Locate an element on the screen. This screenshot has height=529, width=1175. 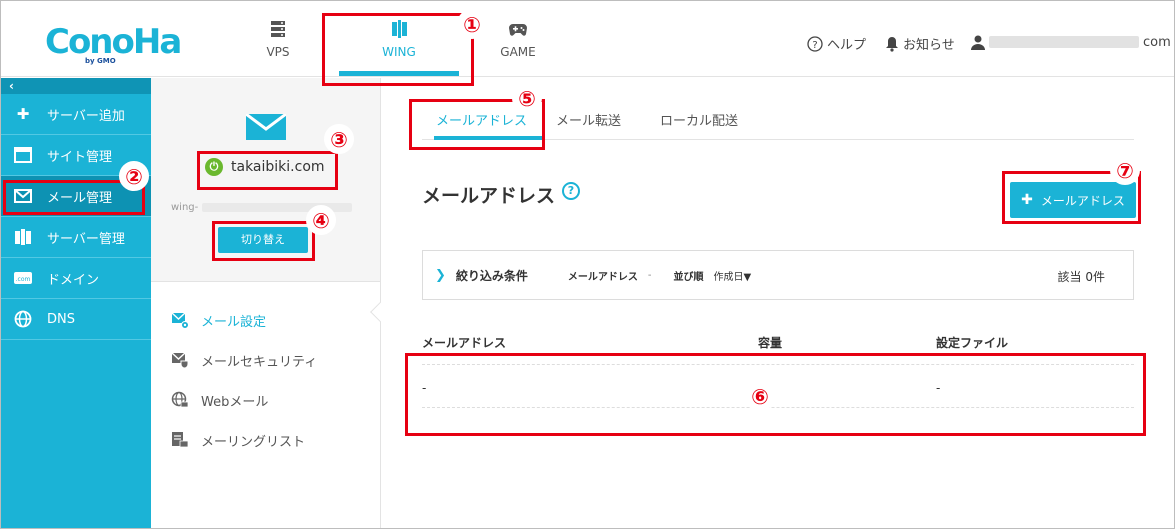
submenu-label: メールセキュリティ is located at coordinates (259, 362).